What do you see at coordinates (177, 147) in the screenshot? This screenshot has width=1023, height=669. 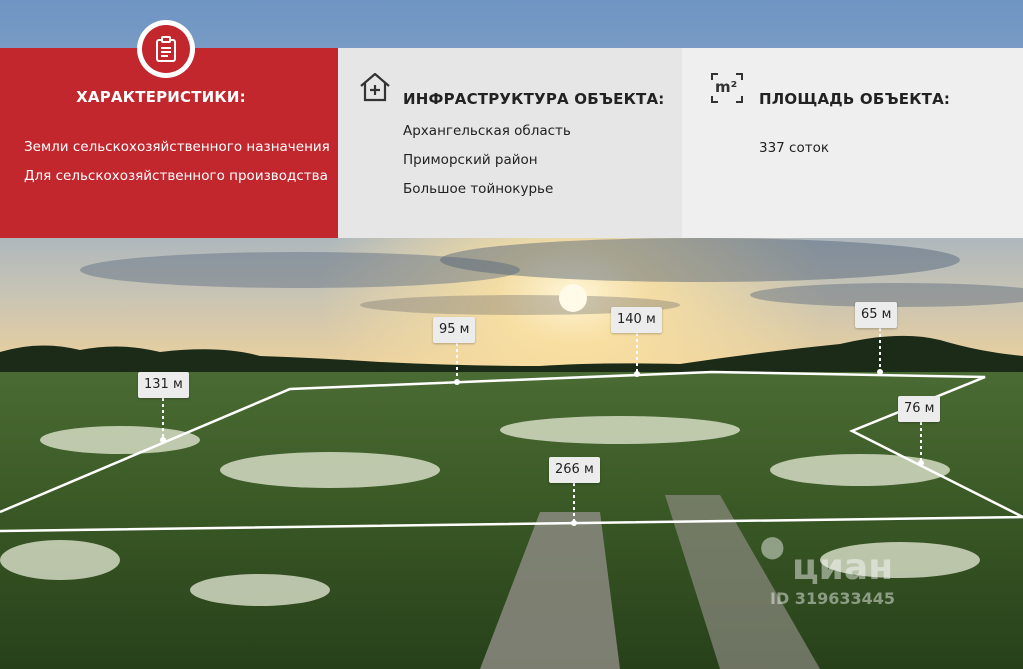 I see `characteristics-item: Земли сельскохозяйственного назначения` at bounding box center [177, 147].